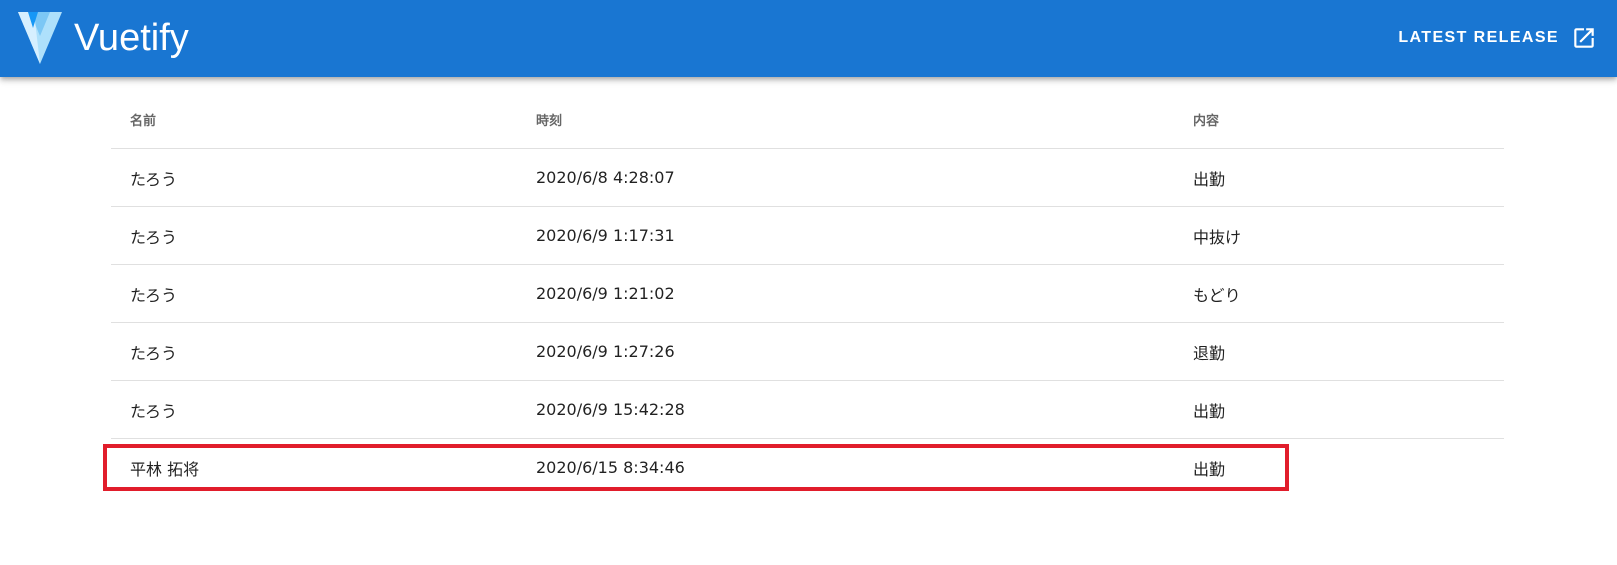  I want to click on table-row-highlighted: 平林 拓将 2020/6/15 8:34:46 出勤, so click(807, 468).